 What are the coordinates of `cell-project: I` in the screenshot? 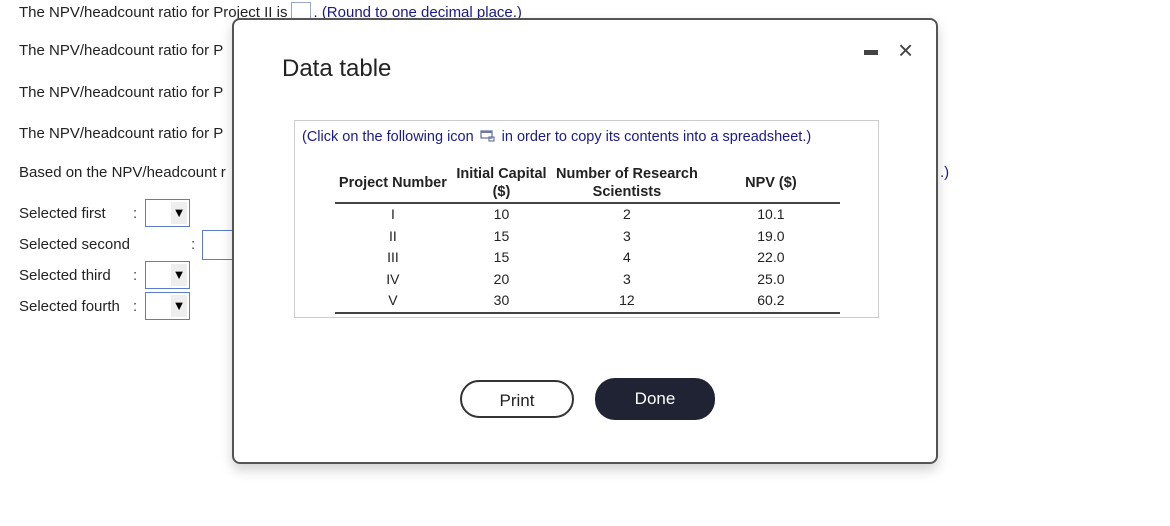 It's located at (392, 214).